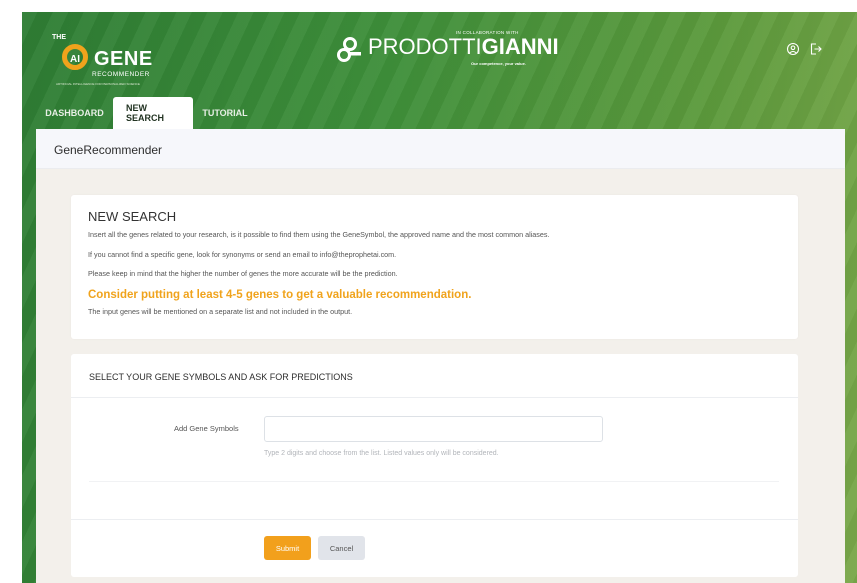  Describe the element at coordinates (225, 113) in the screenshot. I see `tab-tutorial: TUTORIAL` at that location.